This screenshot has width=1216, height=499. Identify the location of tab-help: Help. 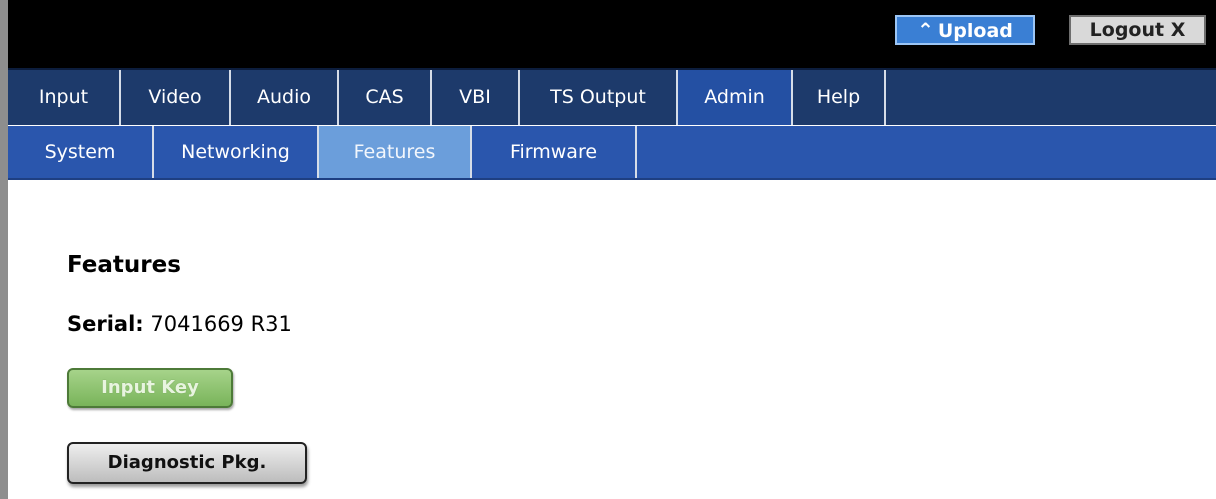
(839, 97).